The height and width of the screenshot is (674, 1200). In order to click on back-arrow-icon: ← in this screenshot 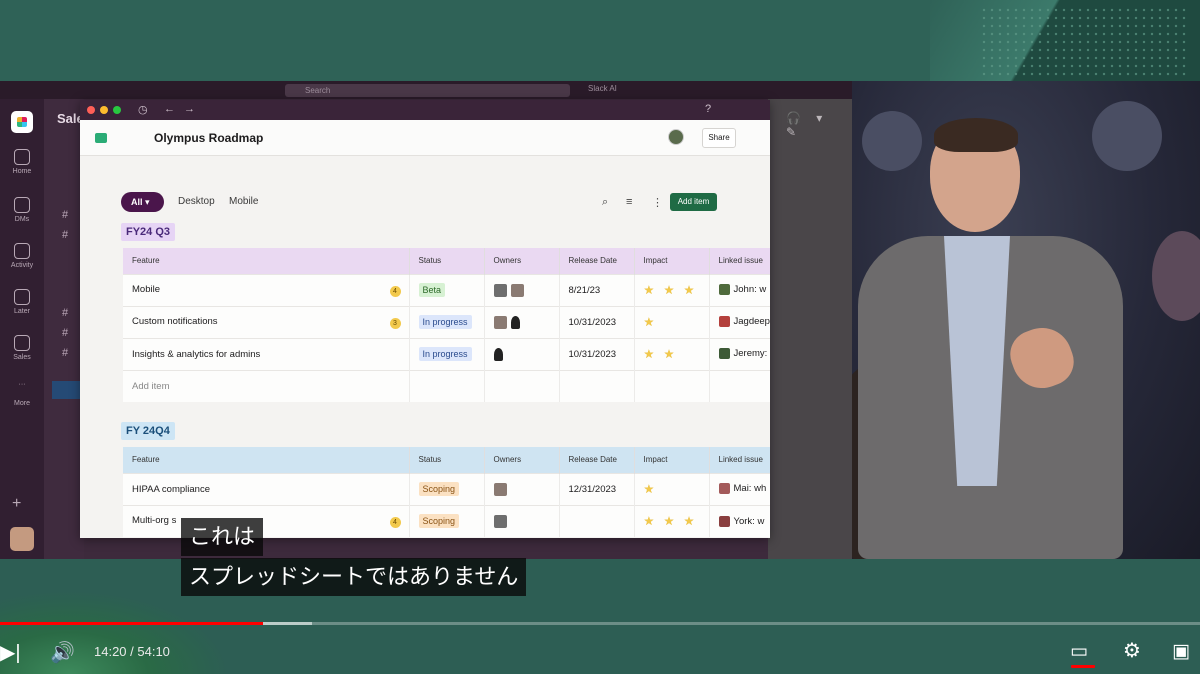, I will do `click(169, 109)`.